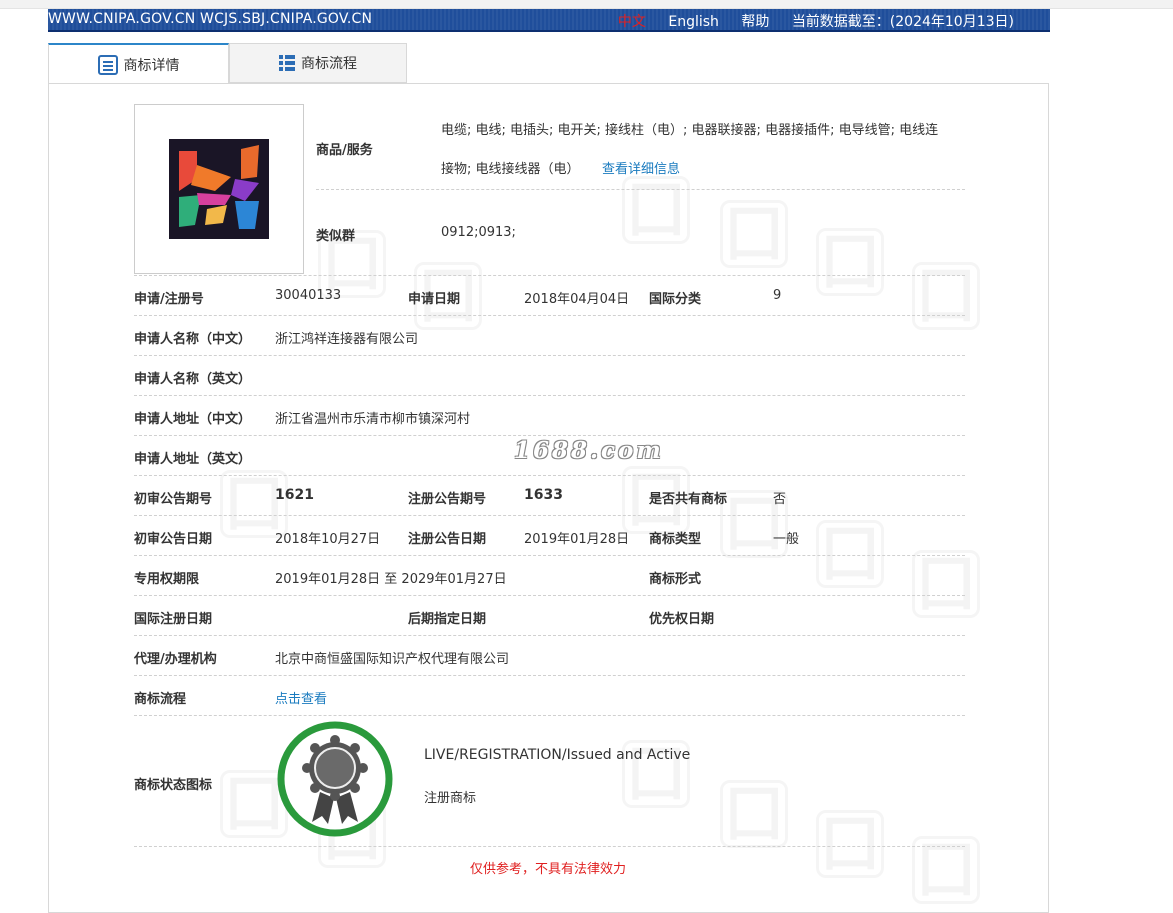  I want to click on tm-type-label: 商标类型, so click(675, 539).